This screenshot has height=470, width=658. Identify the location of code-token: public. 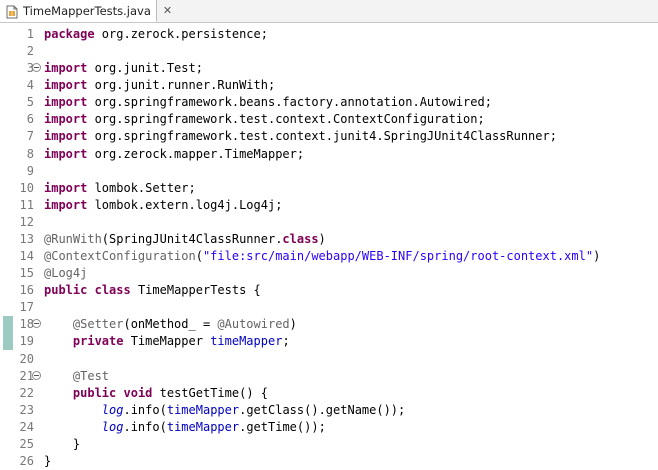
(94, 392).